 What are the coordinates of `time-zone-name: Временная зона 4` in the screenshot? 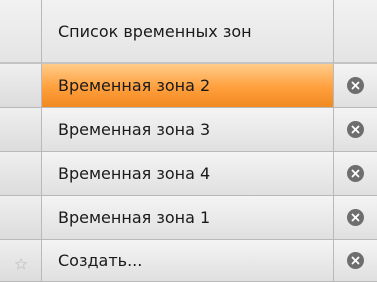 It's located at (188, 174).